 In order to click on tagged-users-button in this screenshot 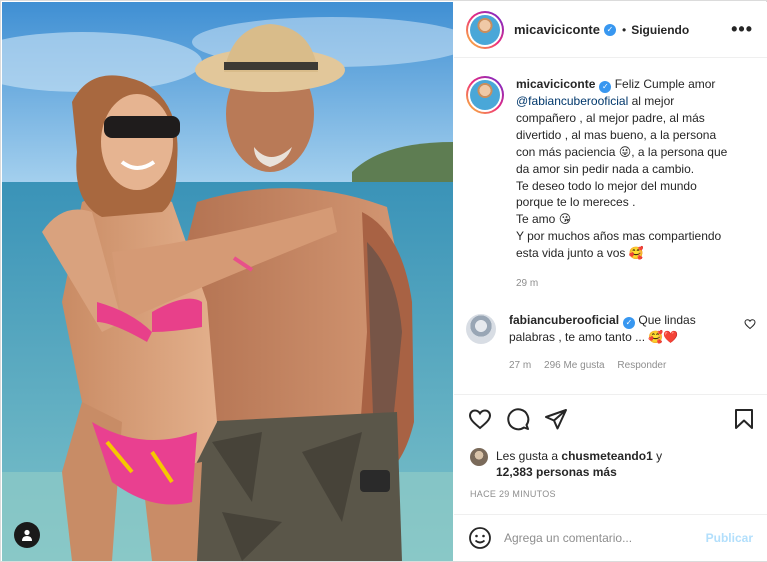, I will do `click(27, 535)`.